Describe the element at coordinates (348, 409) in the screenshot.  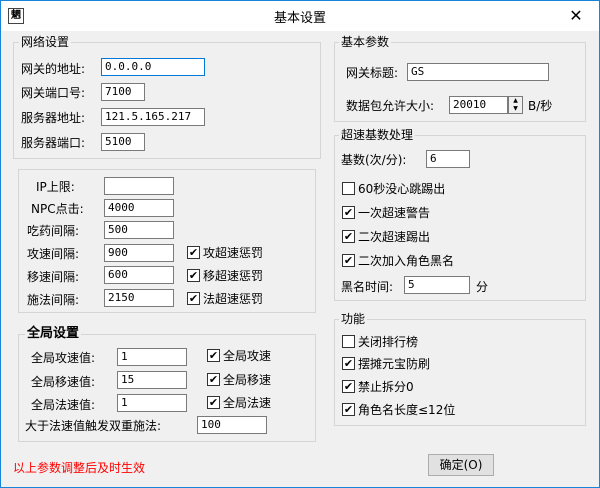
I see `name-length-checkbox: ✔` at that location.